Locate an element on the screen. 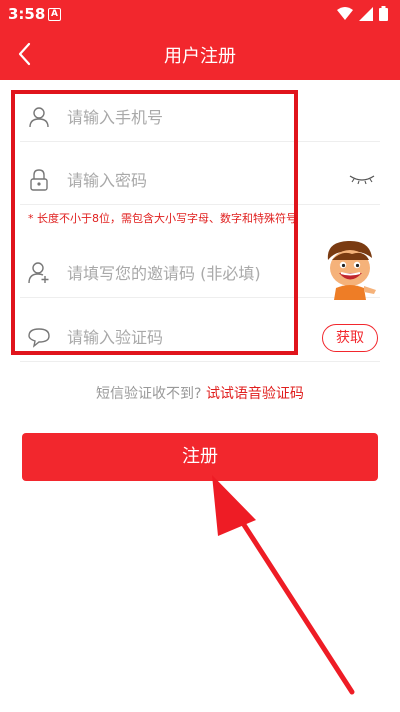  app-bar: 用户注册 is located at coordinates (200, 54).